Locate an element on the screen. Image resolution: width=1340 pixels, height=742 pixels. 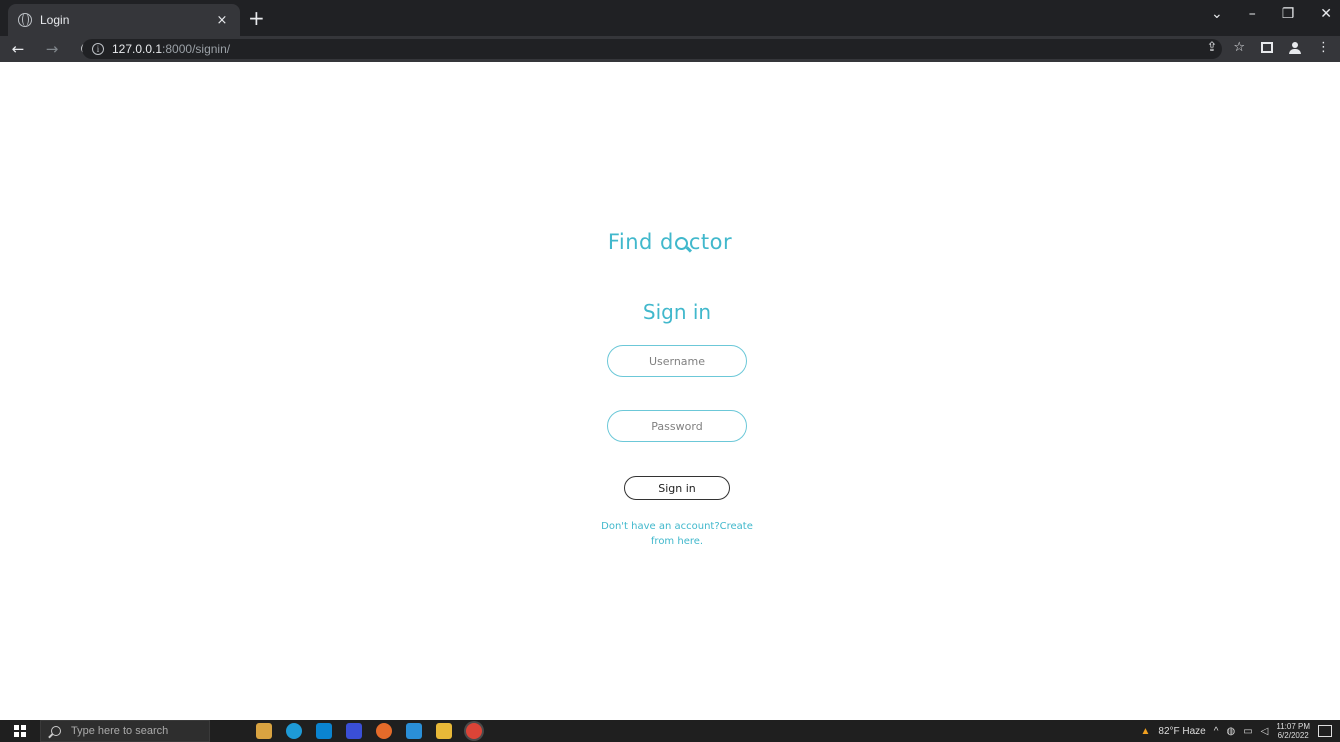
site-info-icon: i is located at coordinates (98, 49).